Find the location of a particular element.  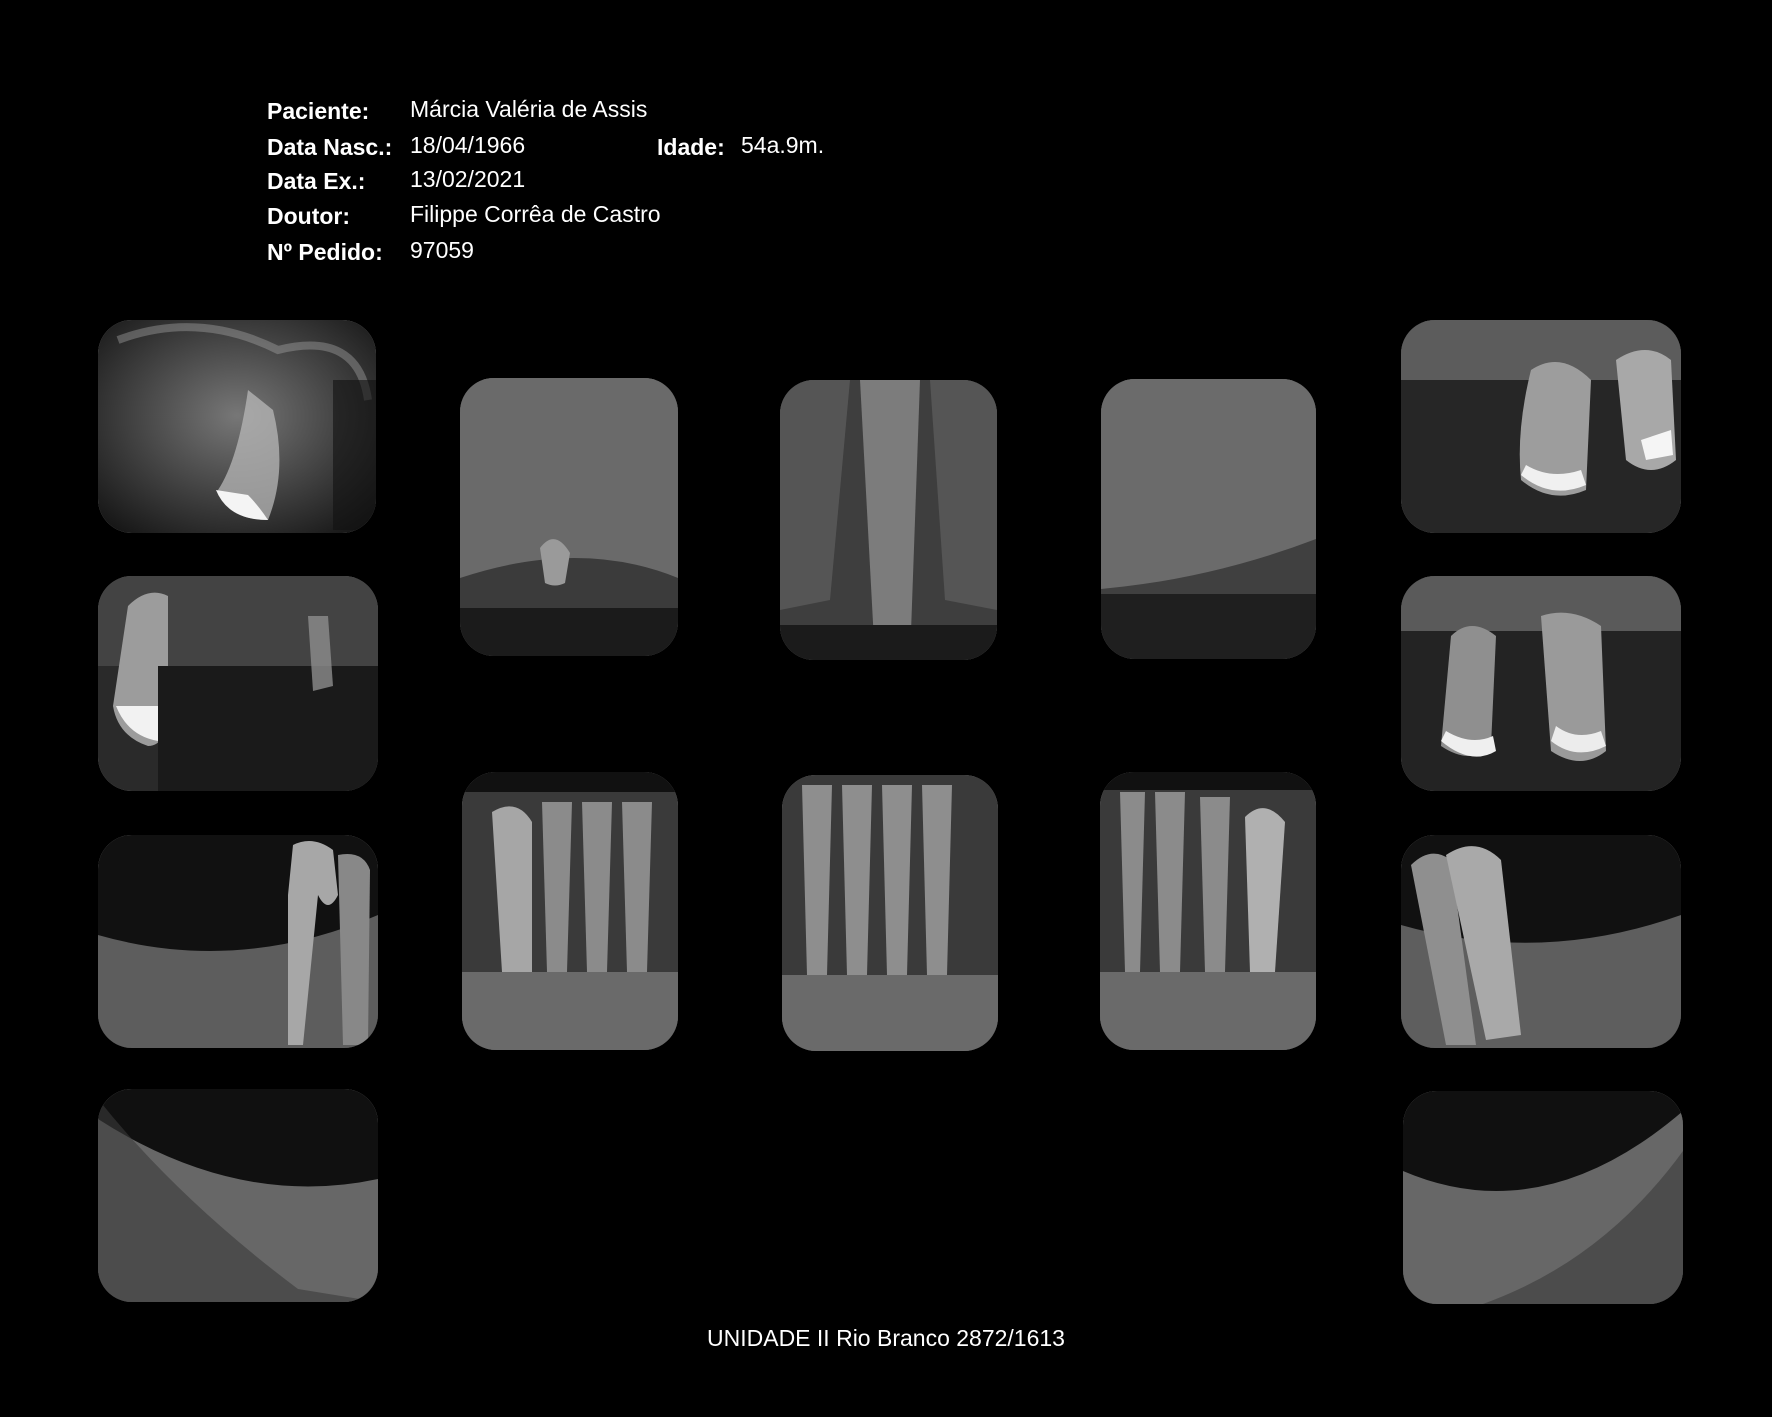

doctor-name: Filippe Corrêa de Castro is located at coordinates (535, 214).